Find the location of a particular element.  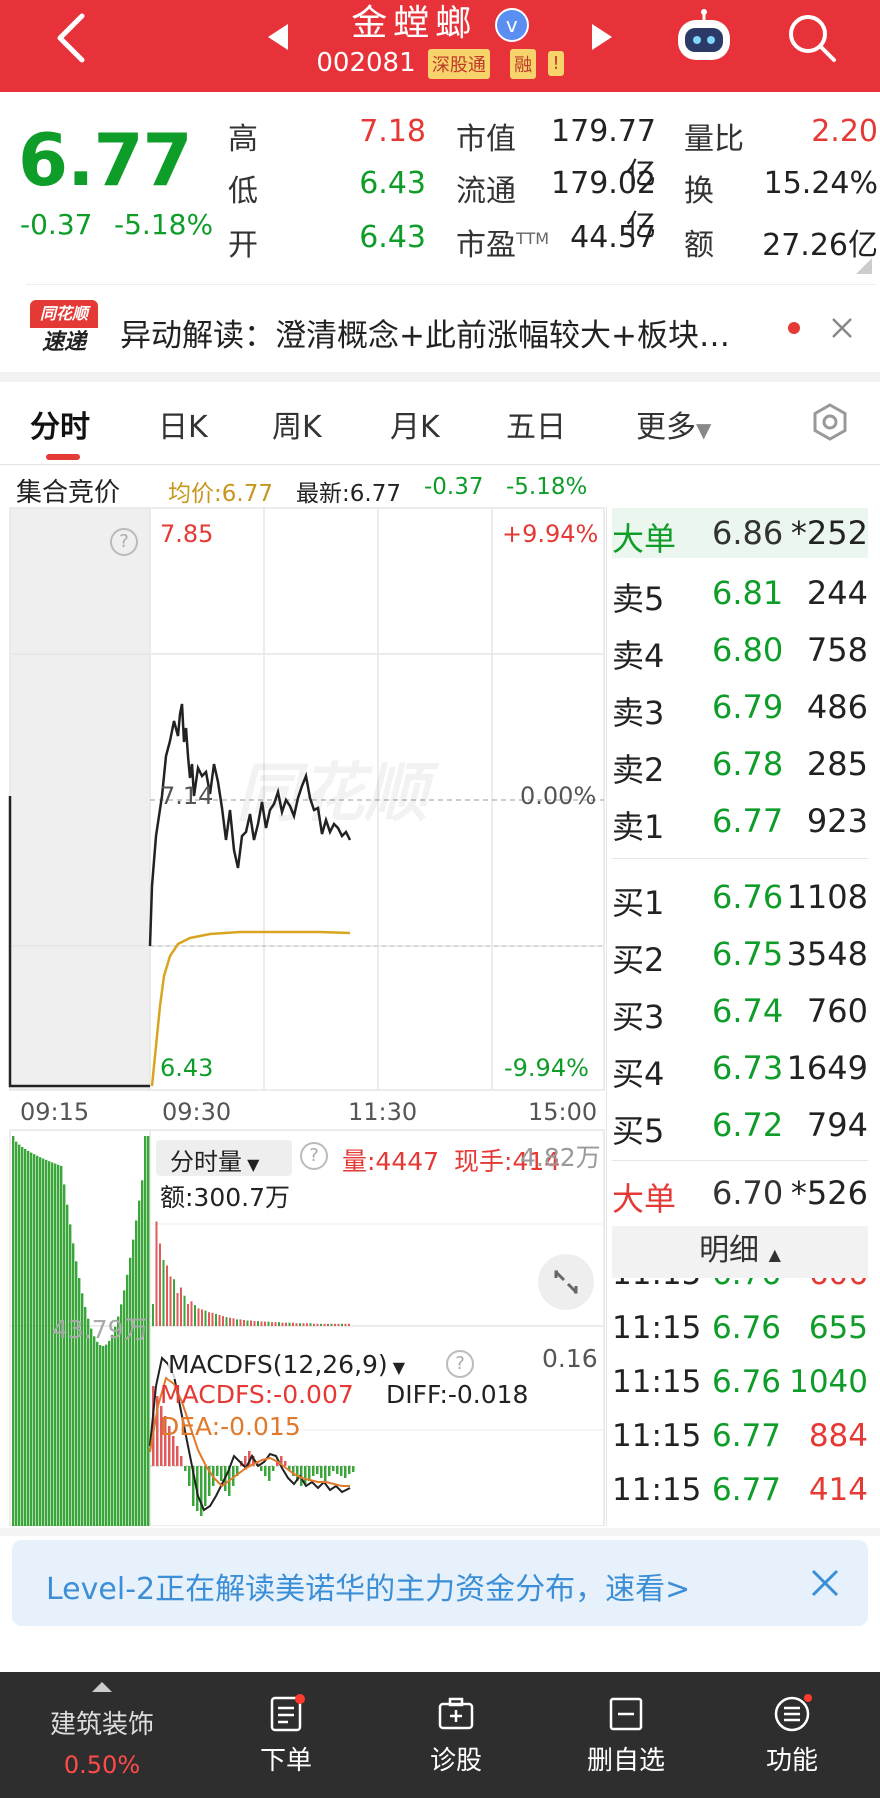

bids-vol: 760 is located at coordinates (837, 1011).